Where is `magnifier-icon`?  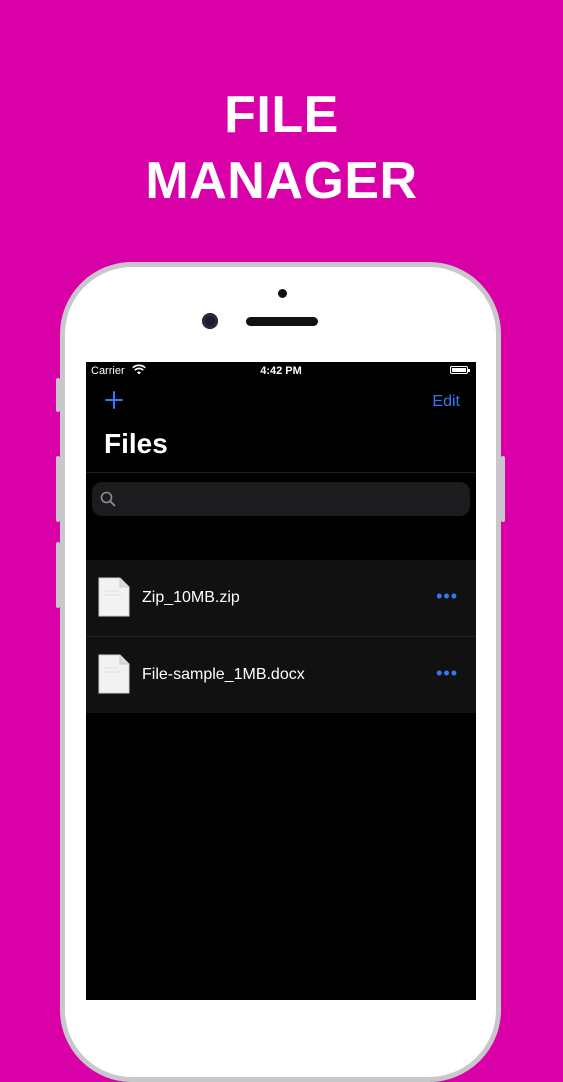 magnifier-icon is located at coordinates (108, 499).